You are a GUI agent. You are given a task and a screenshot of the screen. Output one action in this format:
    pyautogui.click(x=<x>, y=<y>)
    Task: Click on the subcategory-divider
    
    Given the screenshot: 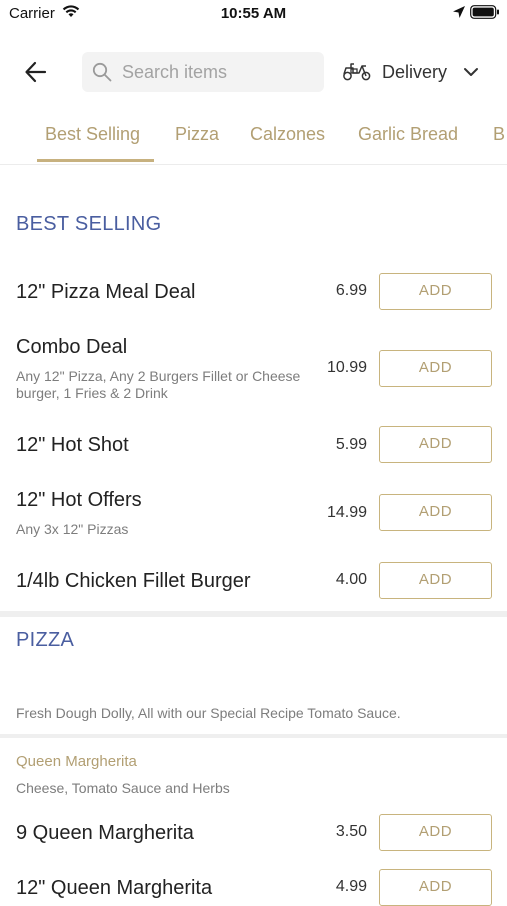 What is the action you would take?
    pyautogui.click(x=253, y=736)
    